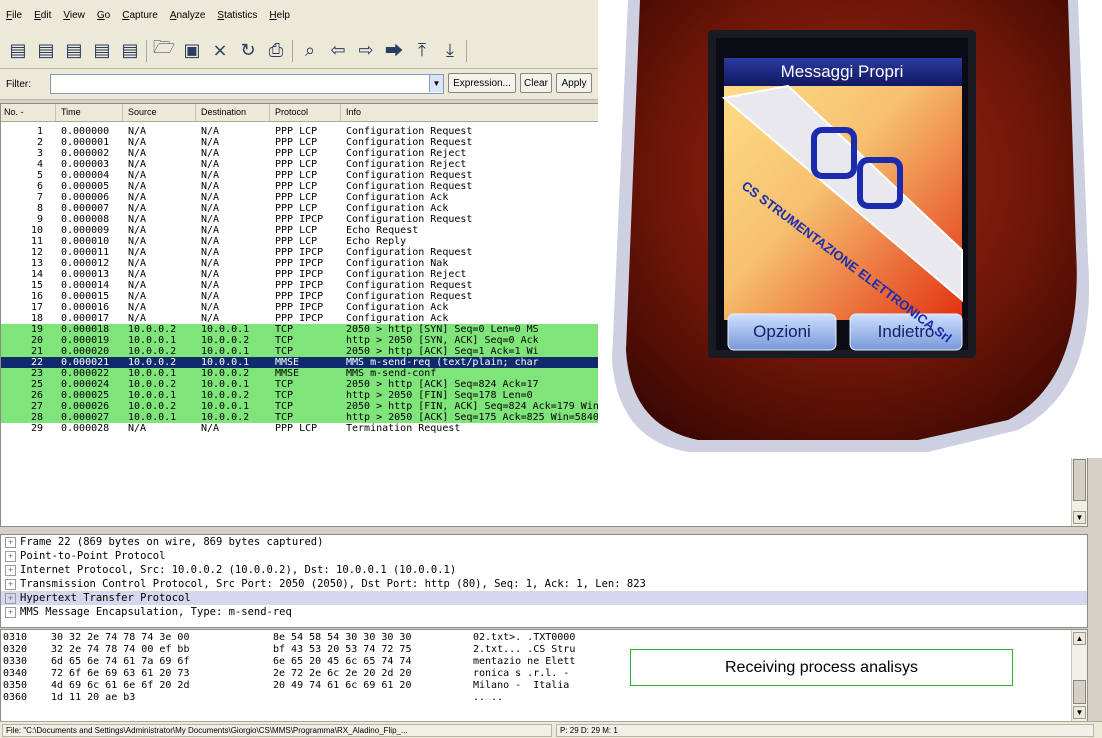  Describe the element at coordinates (906, 332) in the screenshot. I see `phone-softkey-right: Indietro` at that location.